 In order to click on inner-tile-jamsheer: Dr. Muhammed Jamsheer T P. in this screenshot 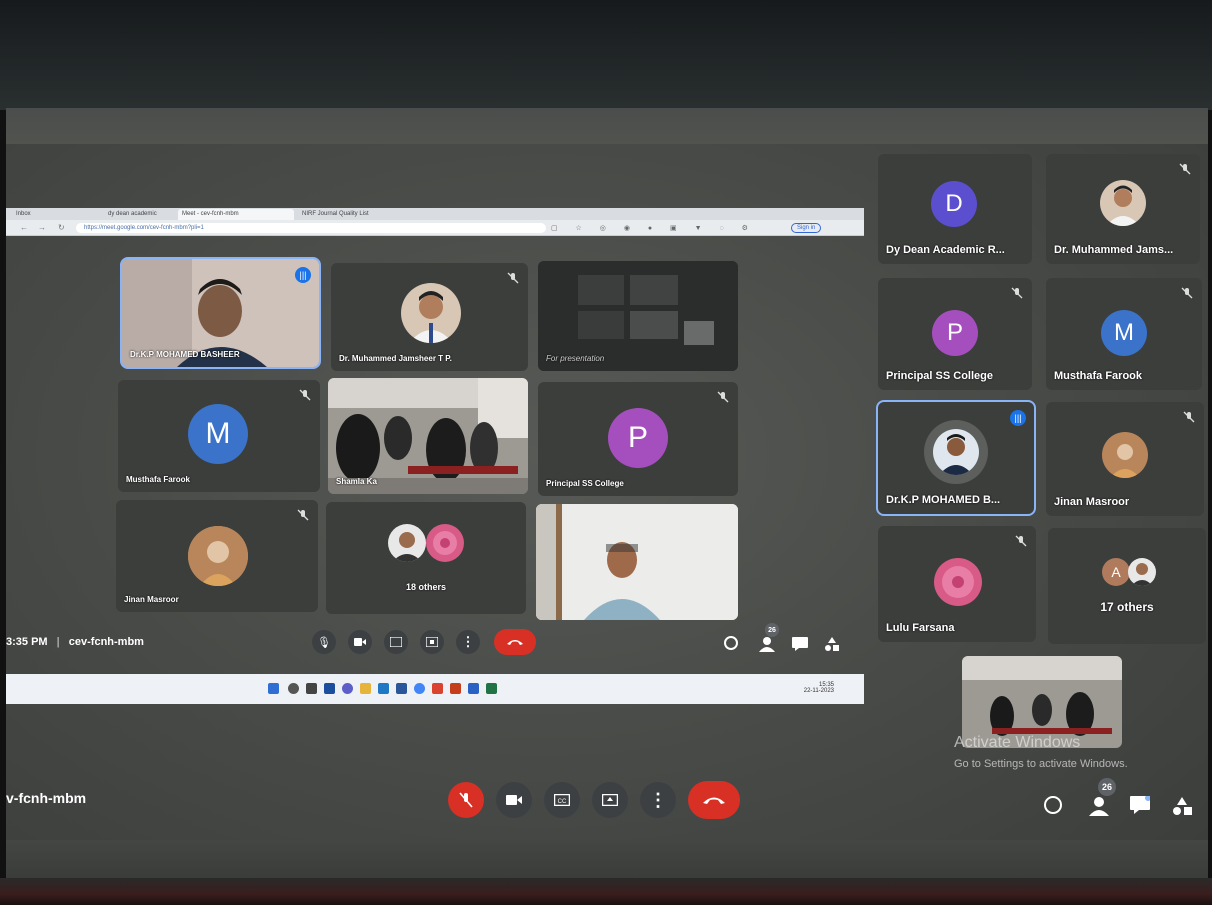, I will do `click(429, 317)`.